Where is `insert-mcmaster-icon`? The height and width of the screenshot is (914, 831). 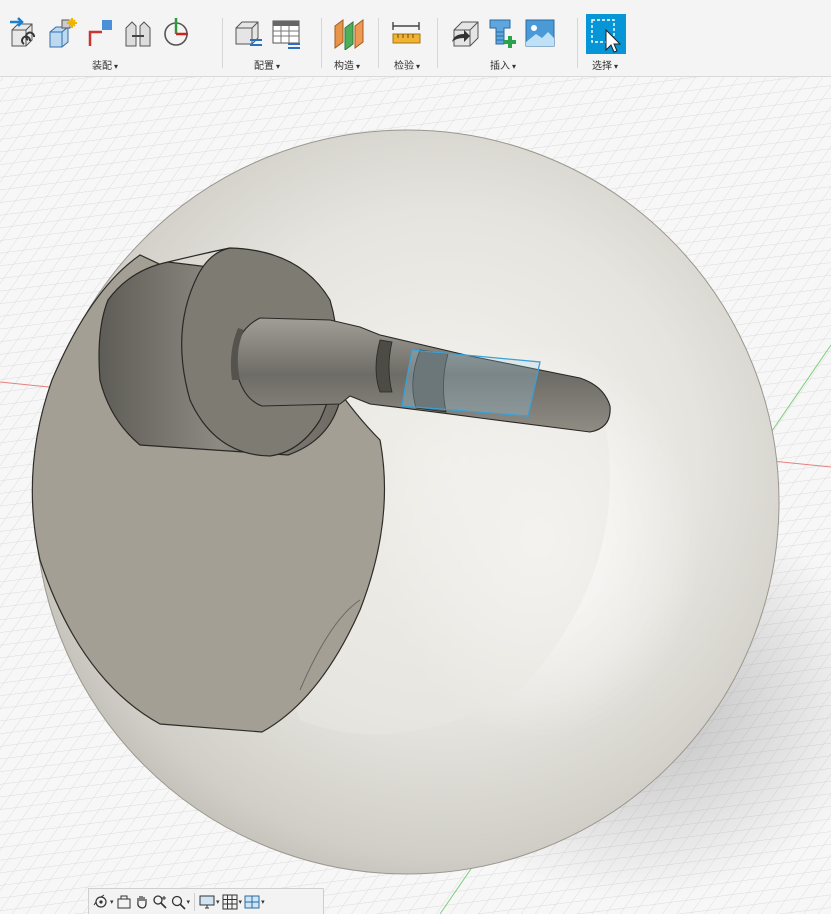 insert-mcmaster-icon is located at coordinates (502, 33).